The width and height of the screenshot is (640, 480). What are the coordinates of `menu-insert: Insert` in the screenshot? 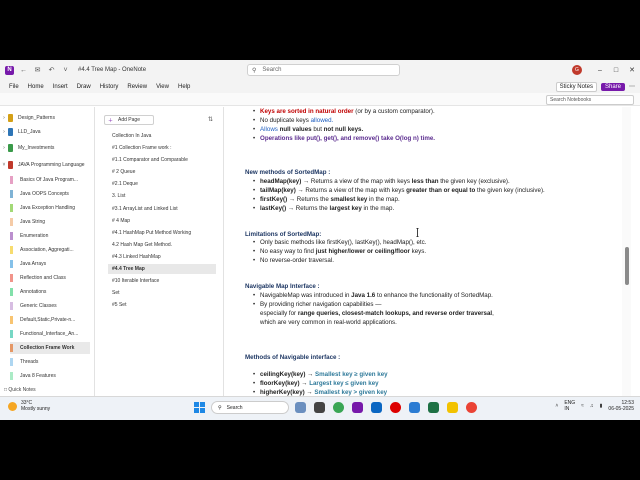 It's located at (60, 87).